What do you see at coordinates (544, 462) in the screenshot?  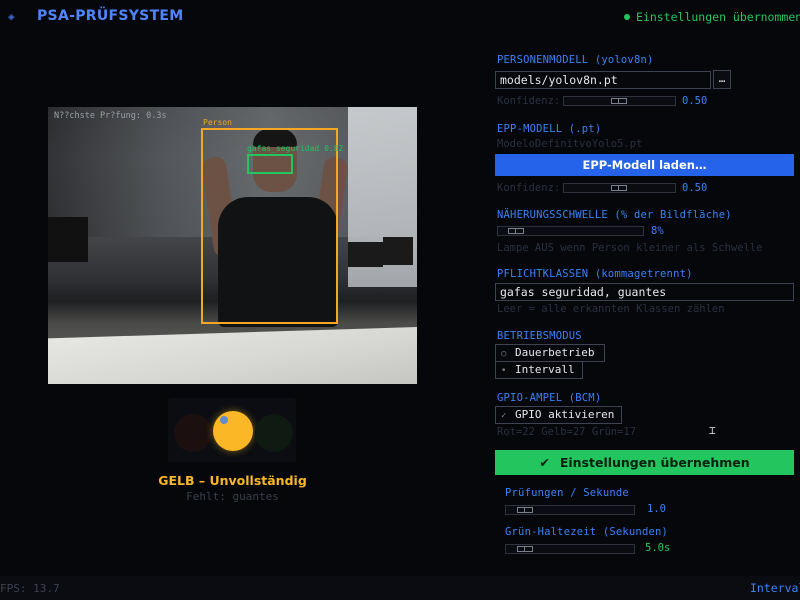 I see `checkmark-icon: ✔` at bounding box center [544, 462].